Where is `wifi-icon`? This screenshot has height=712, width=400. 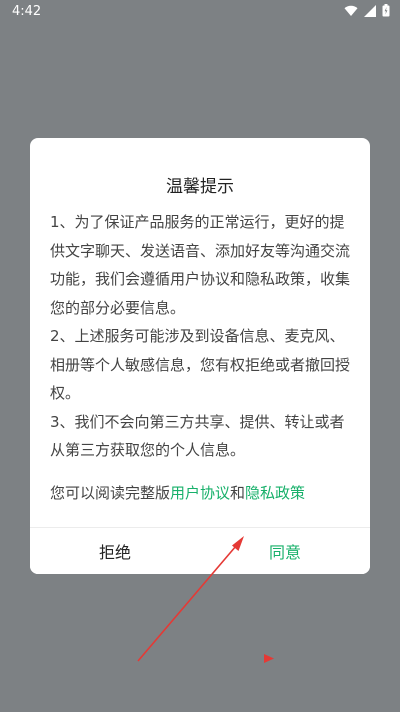
wifi-icon is located at coordinates (351, 11).